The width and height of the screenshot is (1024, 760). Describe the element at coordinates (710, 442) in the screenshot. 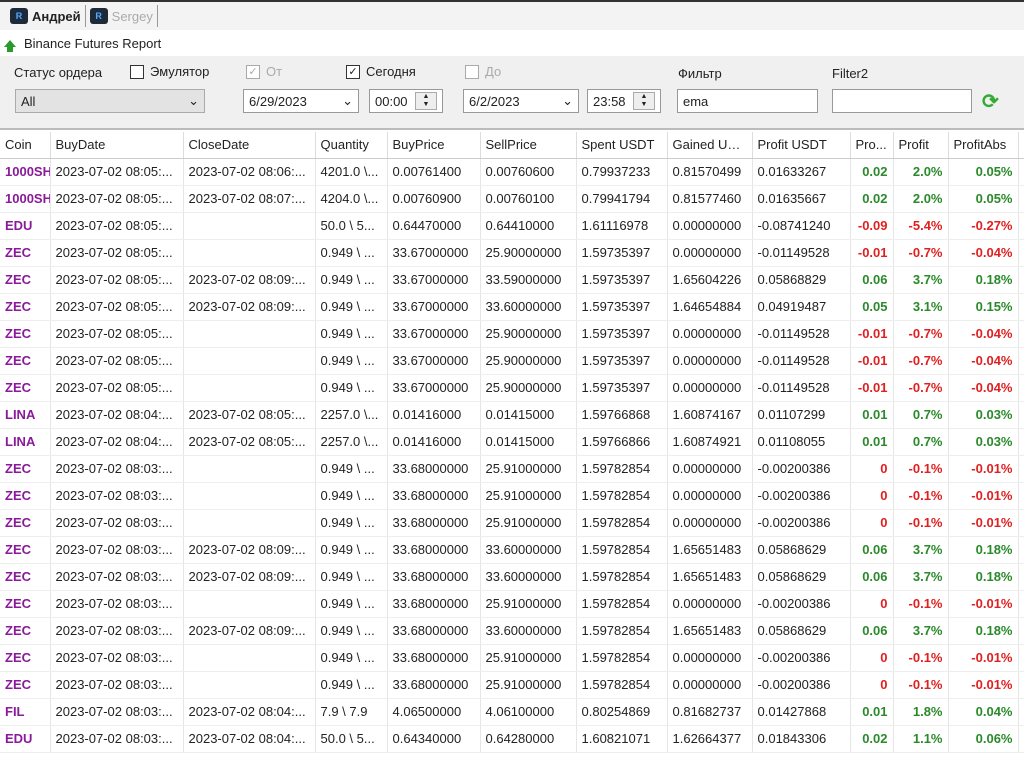

I see `cell-gained-usdt: 1.60874921` at that location.